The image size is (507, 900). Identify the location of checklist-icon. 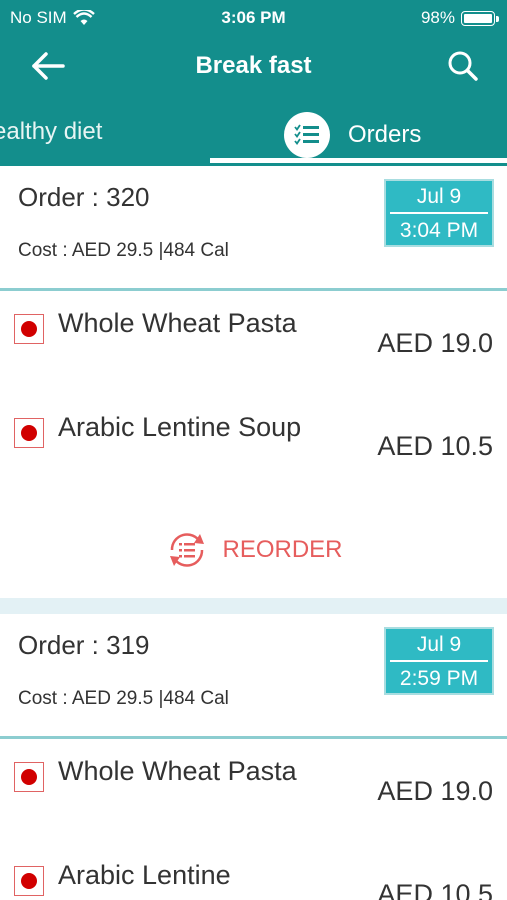
(306, 135).